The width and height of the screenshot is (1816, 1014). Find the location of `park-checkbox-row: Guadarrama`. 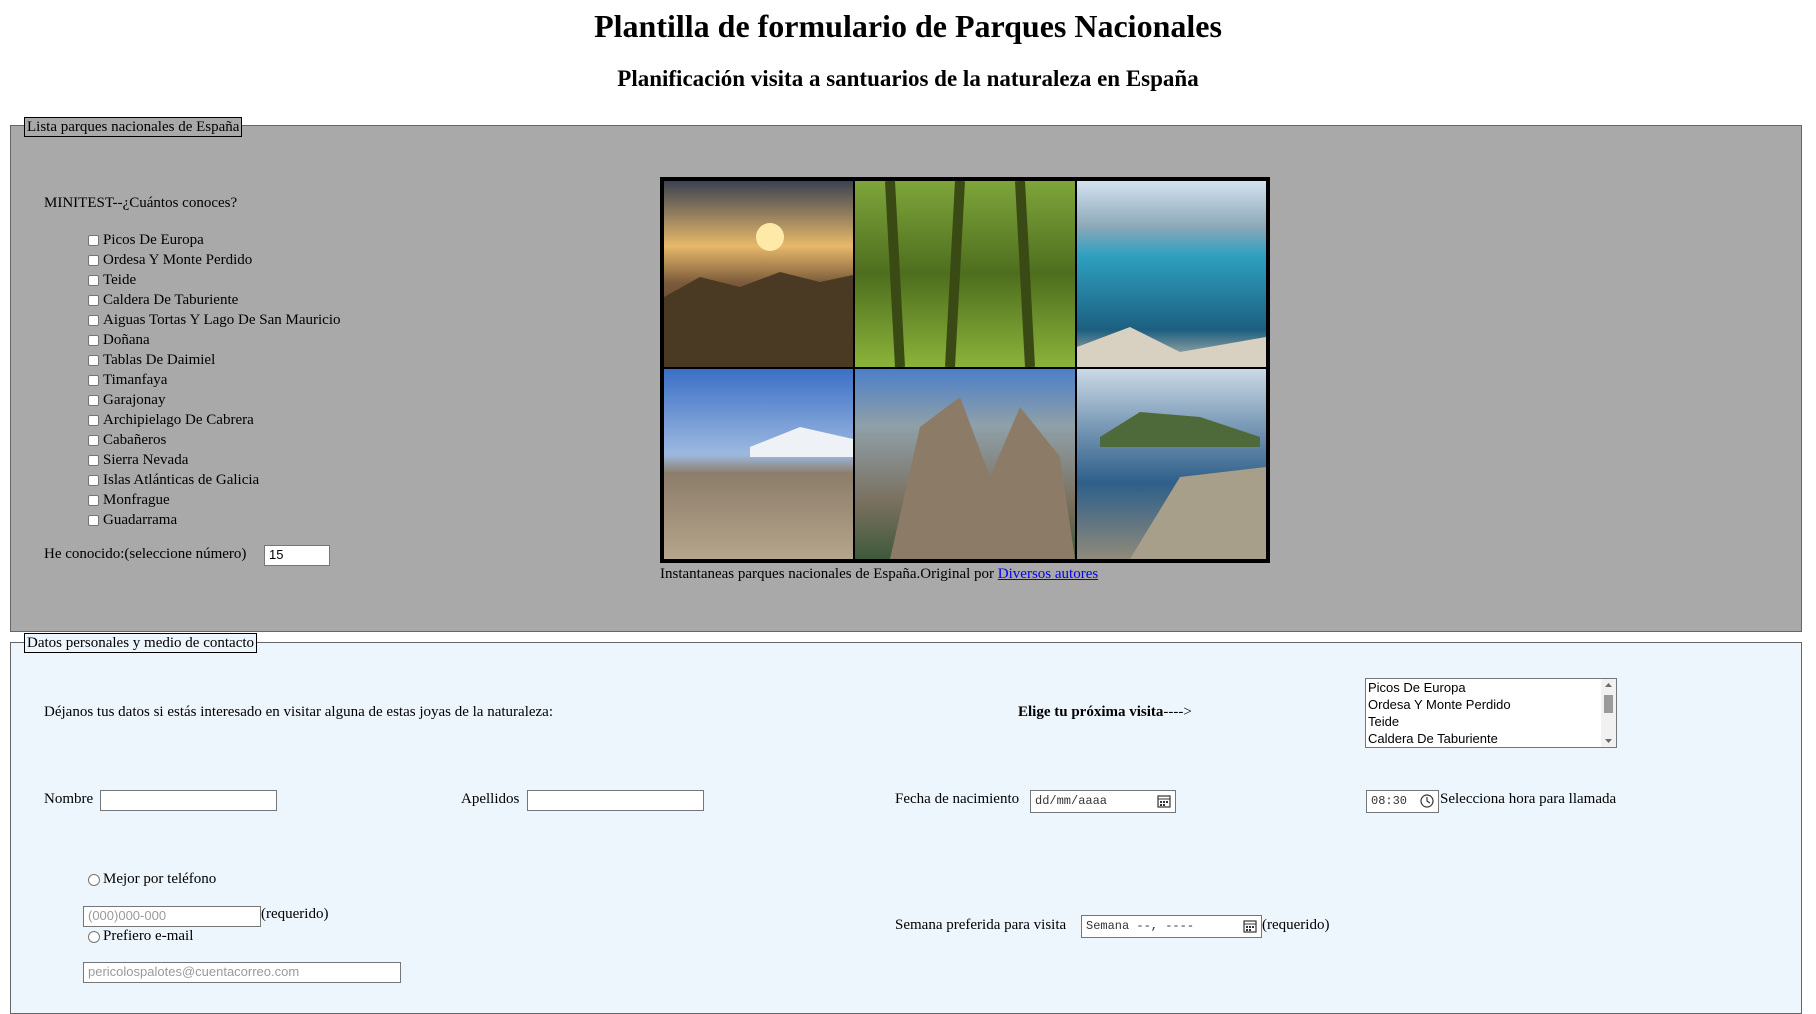

park-checkbox-row: Guadarrama is located at coordinates (132, 520).